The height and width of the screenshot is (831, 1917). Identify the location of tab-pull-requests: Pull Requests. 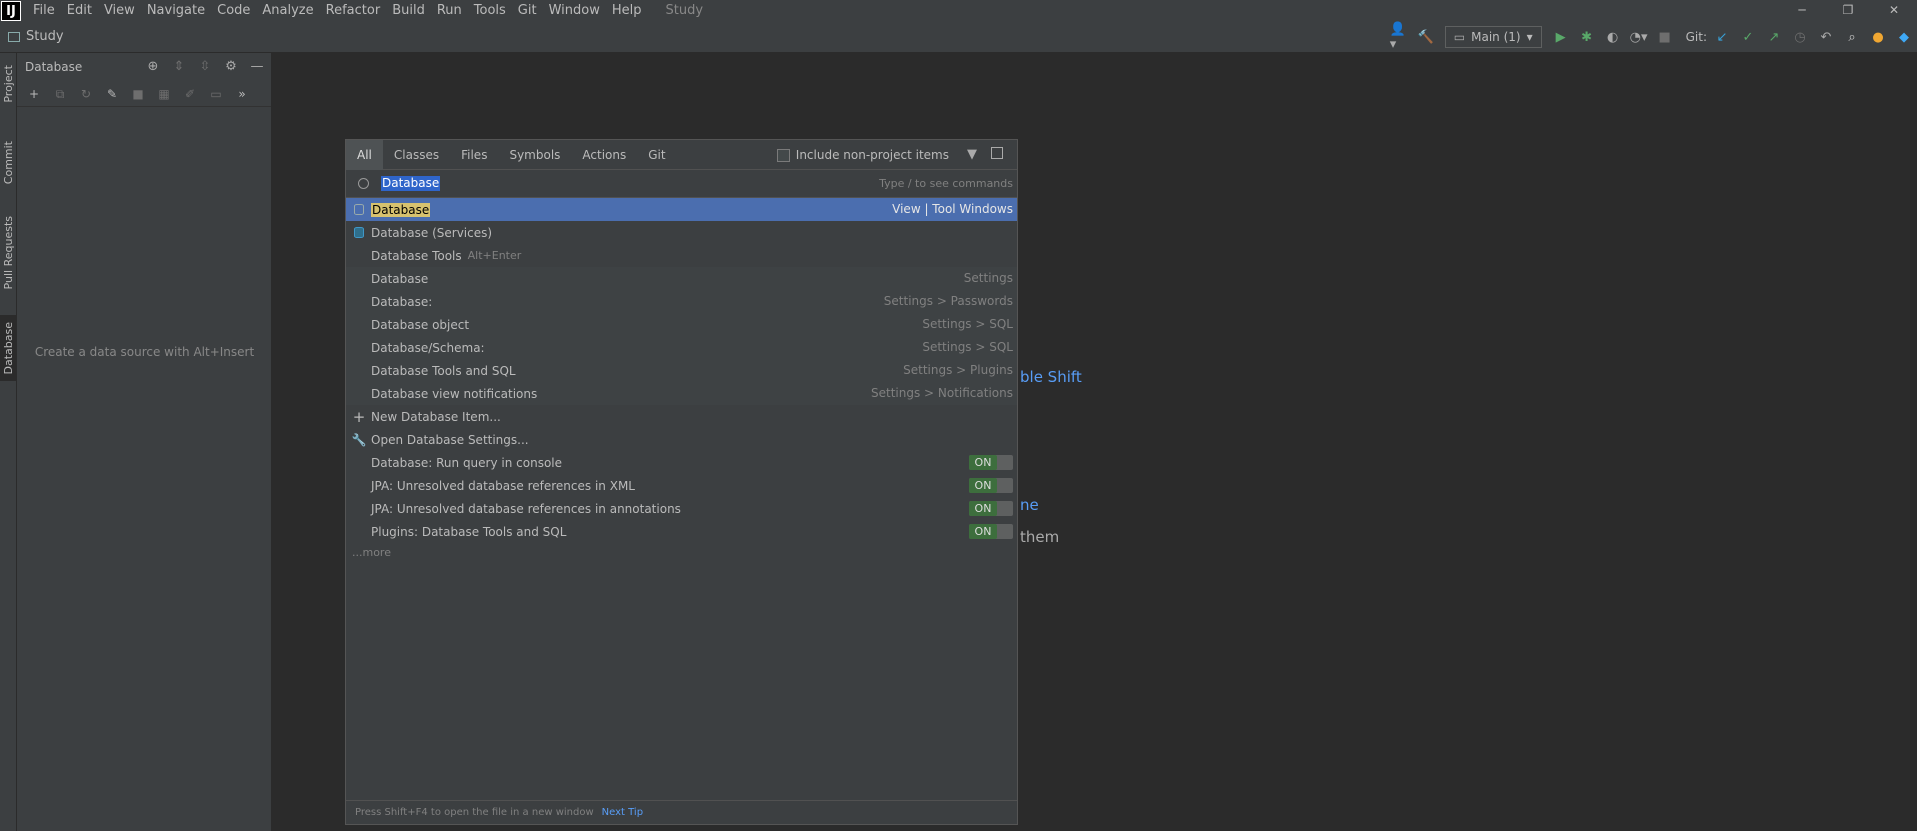
(8, 253).